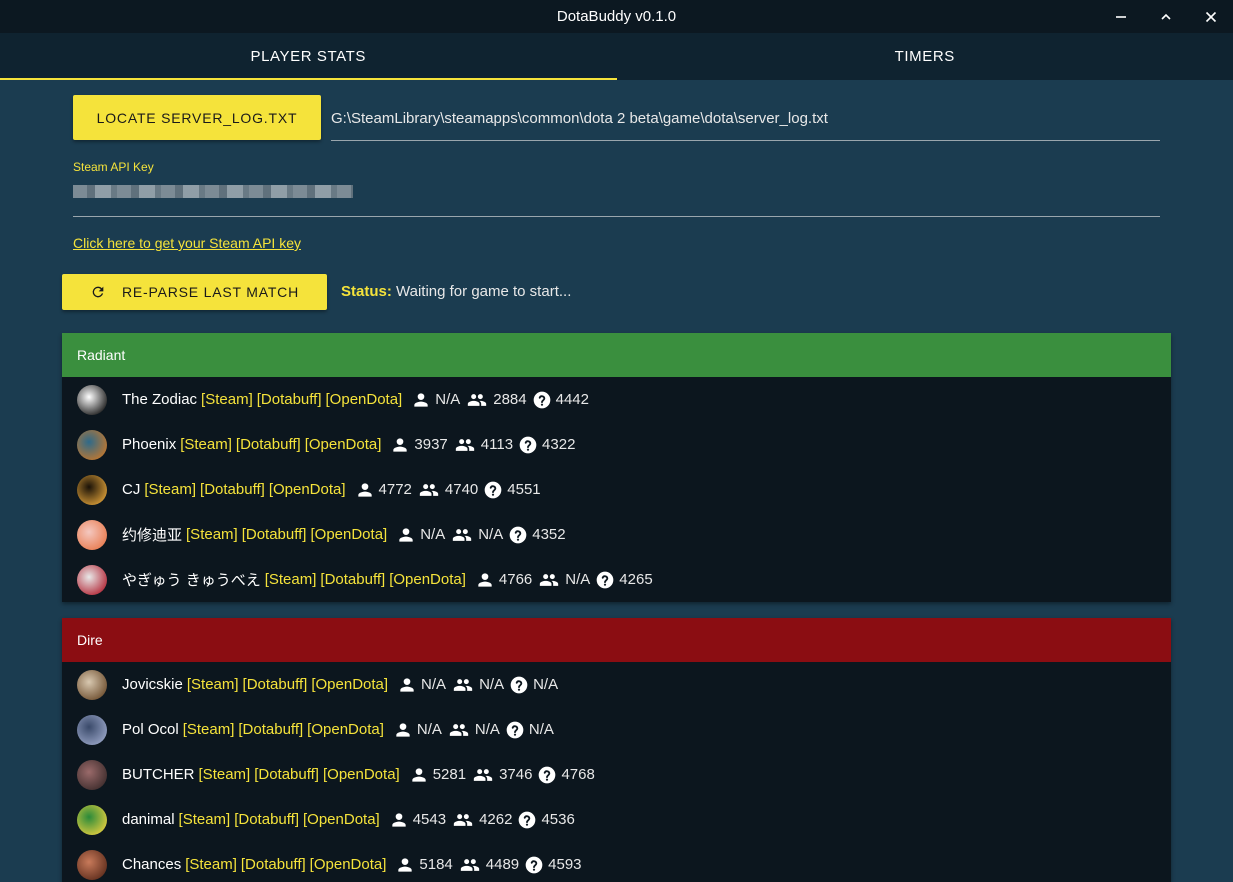 The width and height of the screenshot is (1233, 882). I want to click on locate-server-log-button: LOCATE SERVER_LOG.TXT, so click(197, 117).